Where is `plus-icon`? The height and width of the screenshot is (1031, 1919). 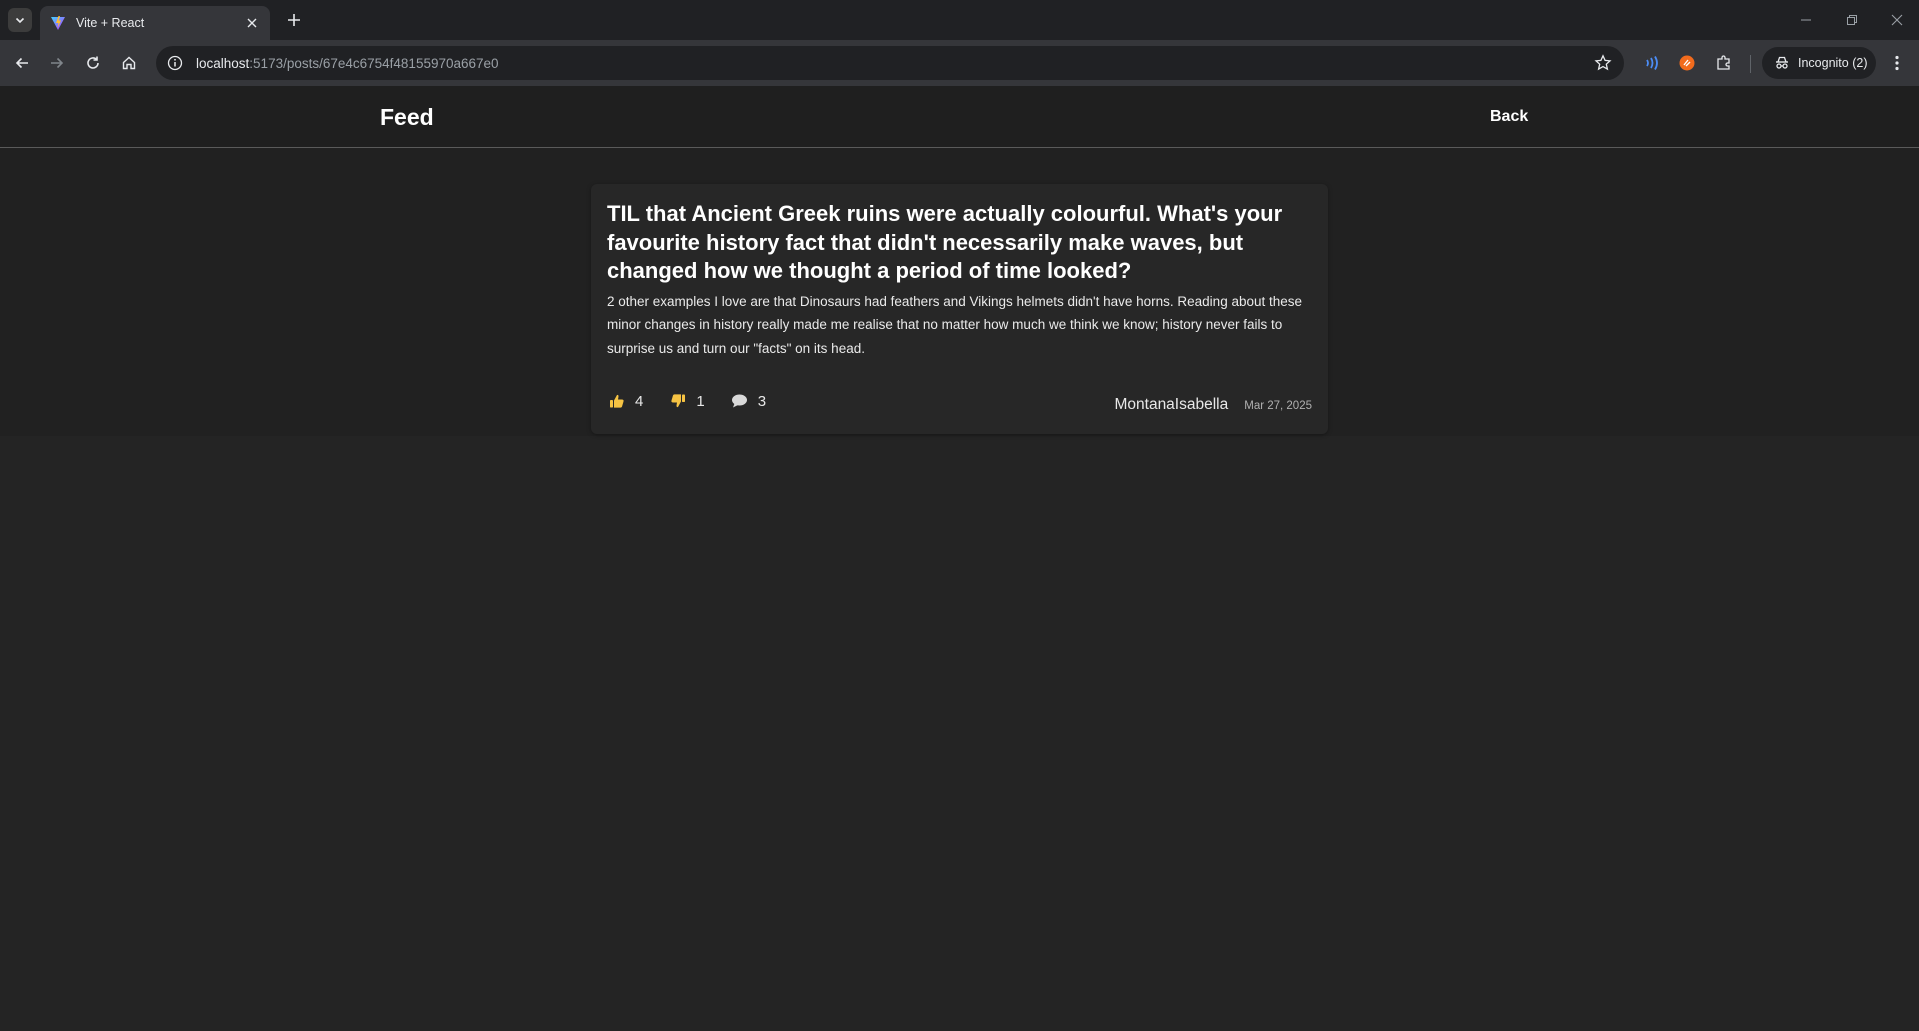
plus-icon is located at coordinates (294, 20).